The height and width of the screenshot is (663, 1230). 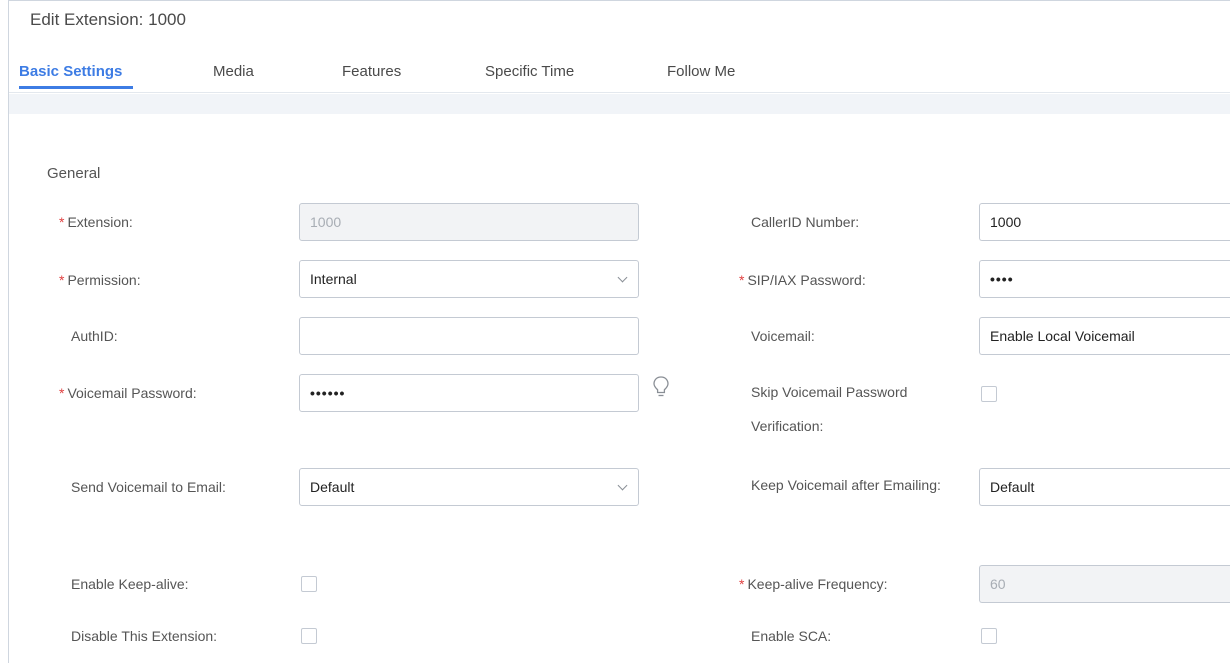 What do you see at coordinates (1062, 336) in the screenshot?
I see `voicemail-value: Enable Local Voicemail` at bounding box center [1062, 336].